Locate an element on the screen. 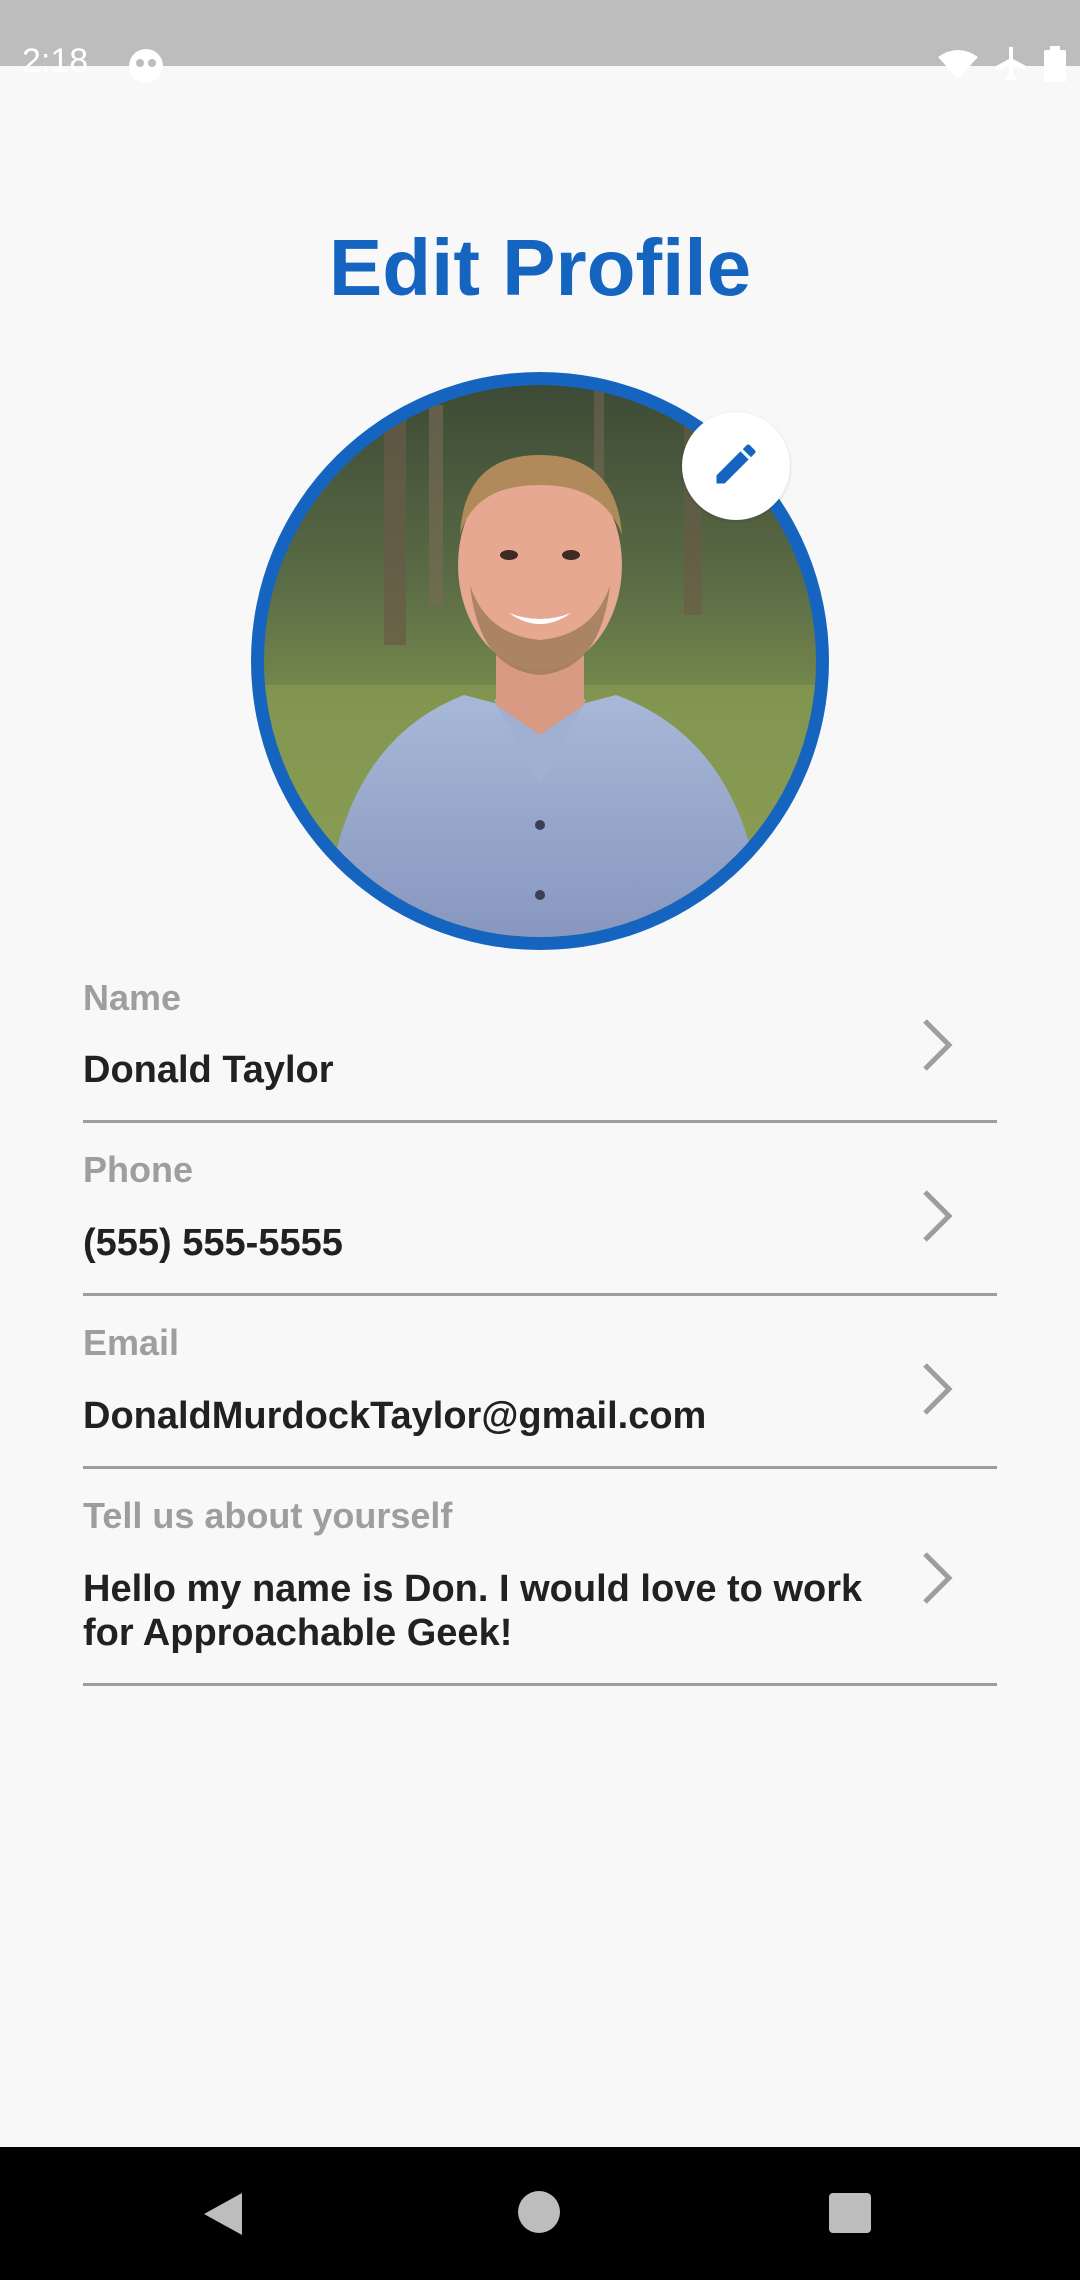  home-icon is located at coordinates (539, 2212).